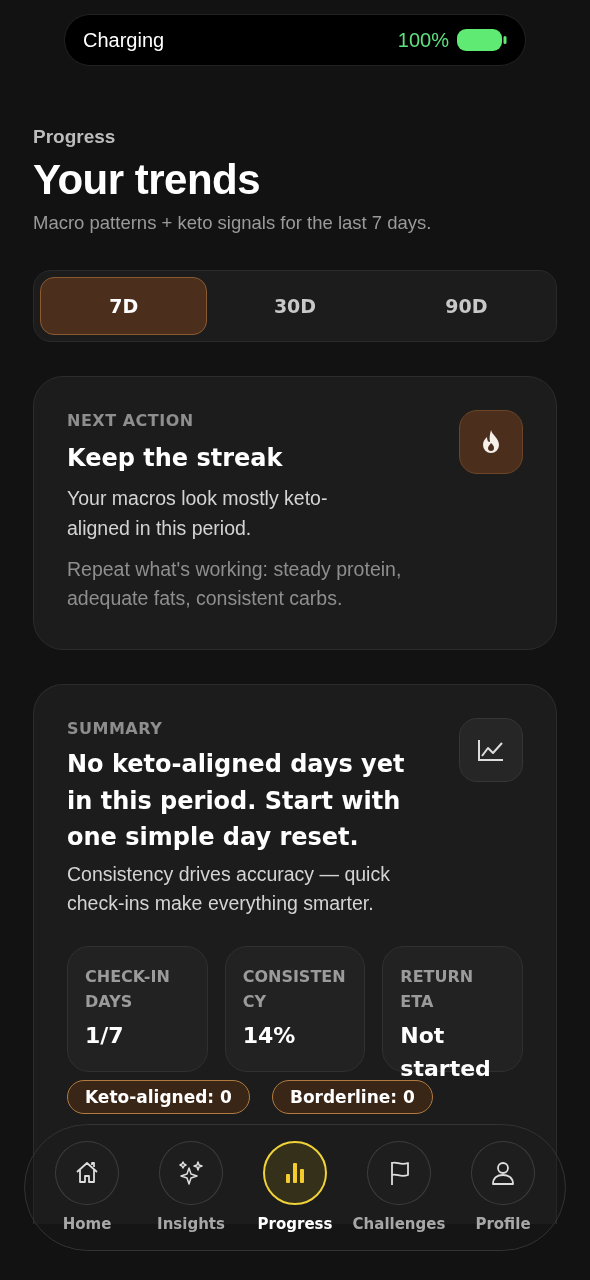  What do you see at coordinates (191, 1195) in the screenshot?
I see `nav-tab: Insights` at bounding box center [191, 1195].